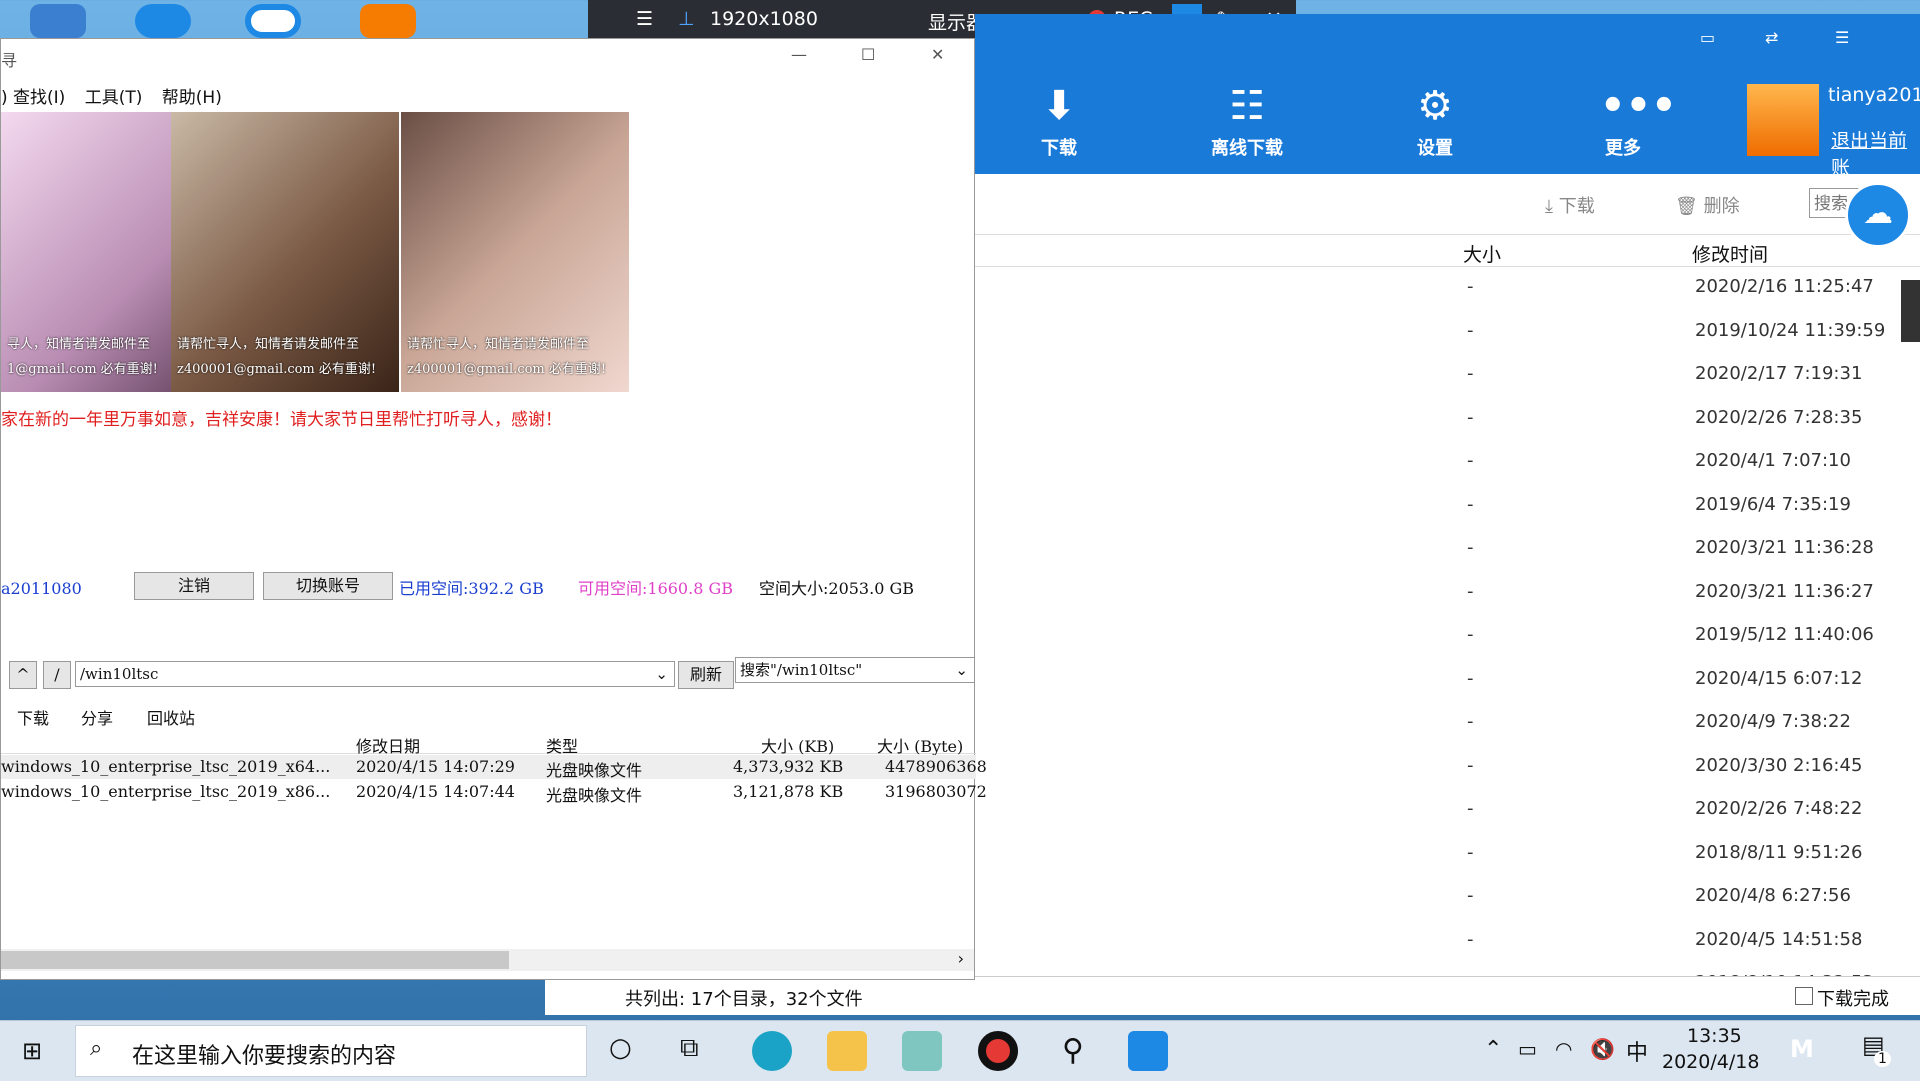  Describe the element at coordinates (1784, 591) in the screenshot. I see `row-modified-time: 2020/3/21 11:36:27` at that location.